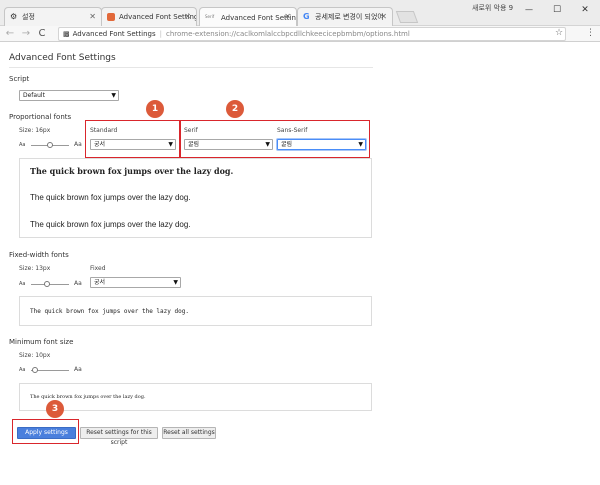  I want to click on tab-settings: ⚙ 설정 ✕, so click(53, 16).